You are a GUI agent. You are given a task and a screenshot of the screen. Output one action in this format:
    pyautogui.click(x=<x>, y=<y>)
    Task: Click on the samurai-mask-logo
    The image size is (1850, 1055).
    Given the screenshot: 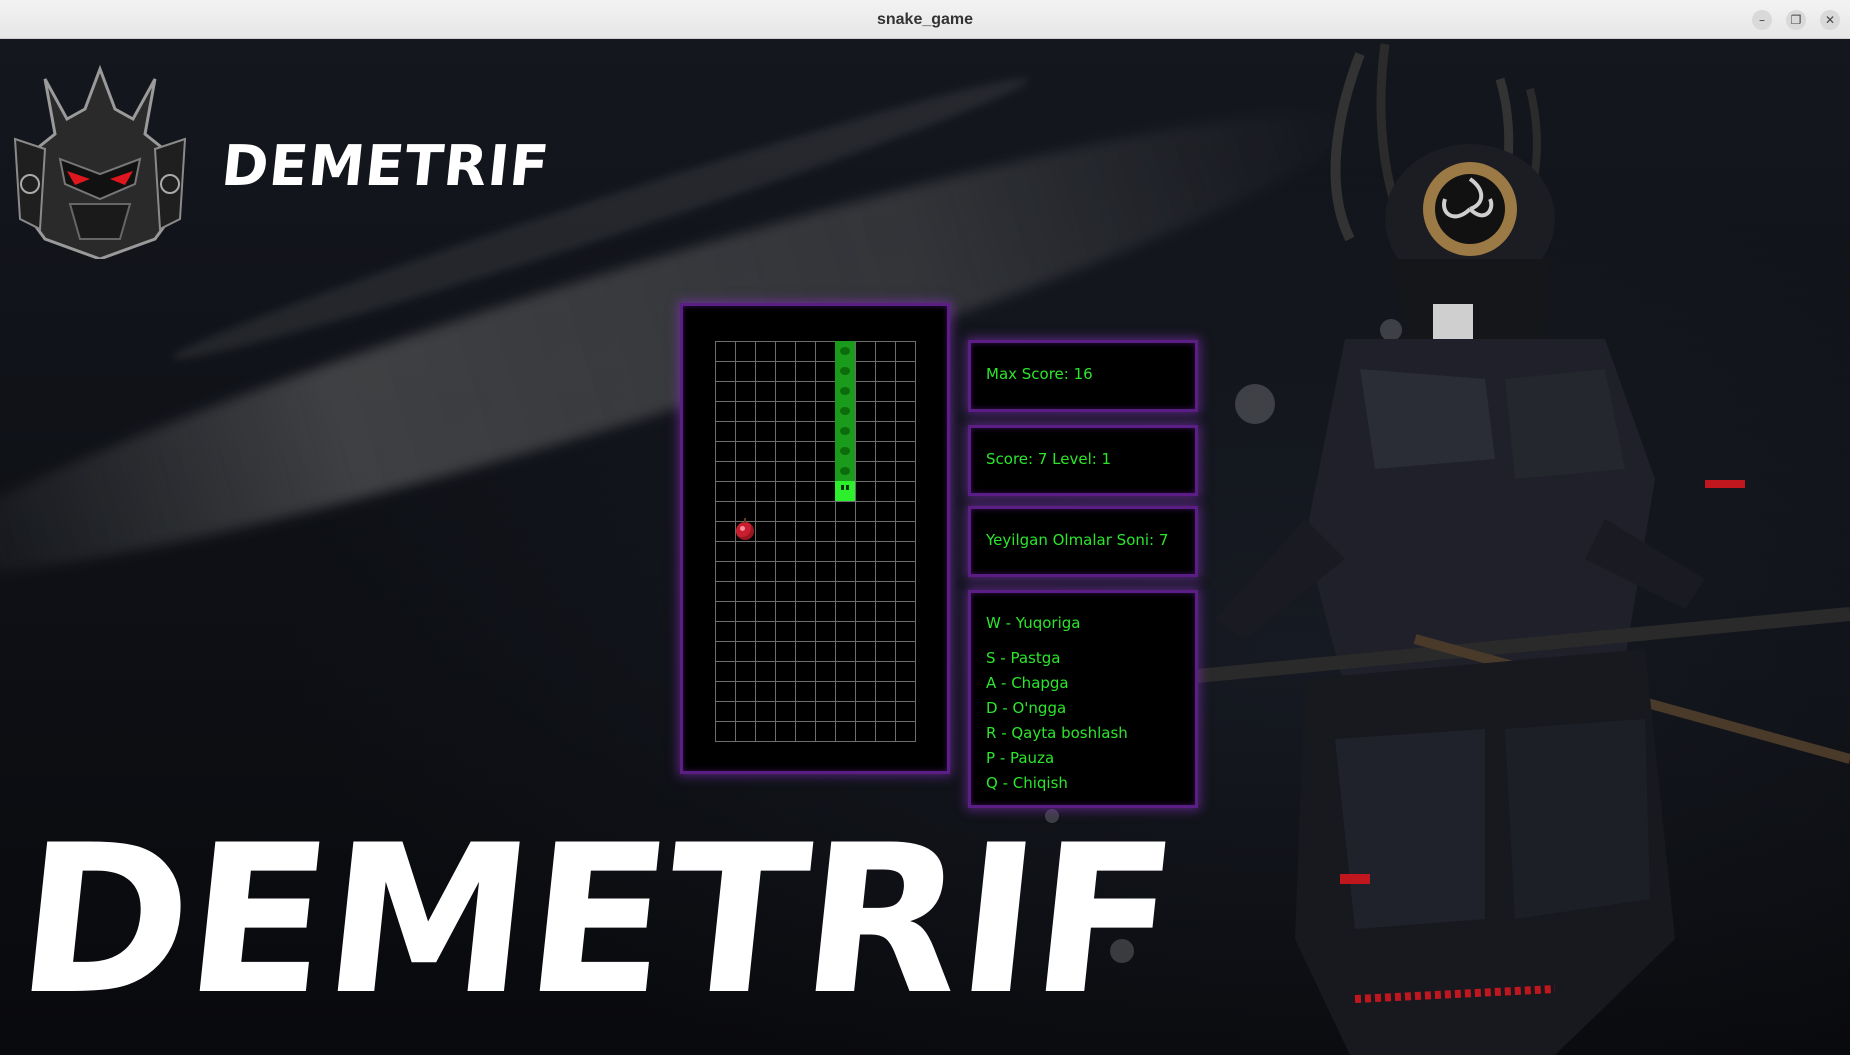 What is the action you would take?
    pyautogui.click(x=100, y=161)
    